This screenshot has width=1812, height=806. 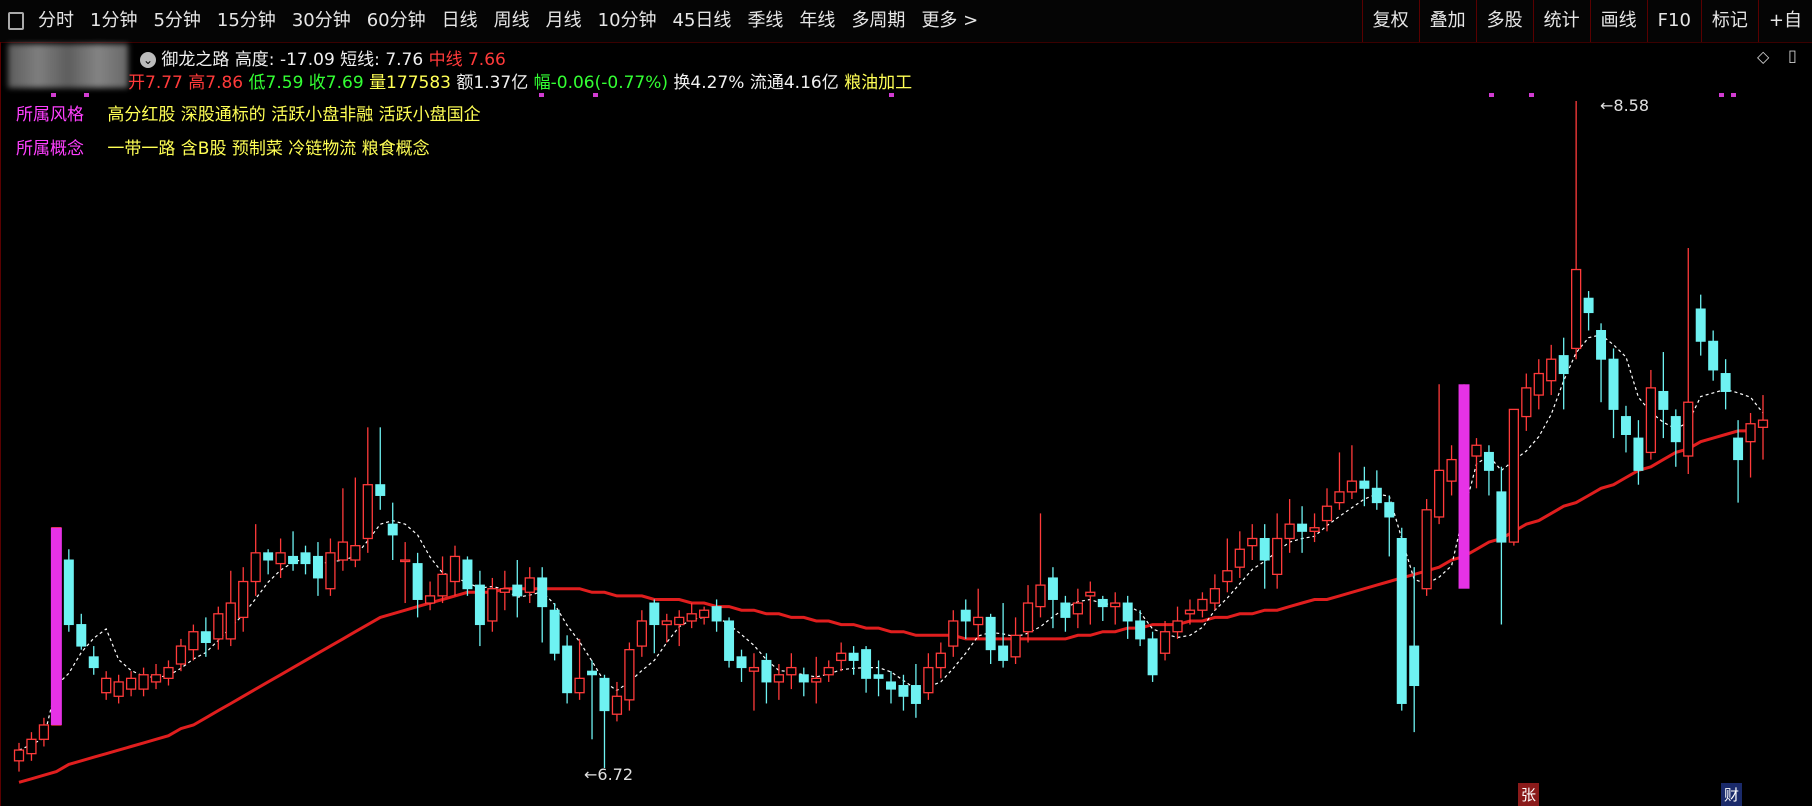 I want to click on scroll-icon: ▯, so click(x=1792, y=55).